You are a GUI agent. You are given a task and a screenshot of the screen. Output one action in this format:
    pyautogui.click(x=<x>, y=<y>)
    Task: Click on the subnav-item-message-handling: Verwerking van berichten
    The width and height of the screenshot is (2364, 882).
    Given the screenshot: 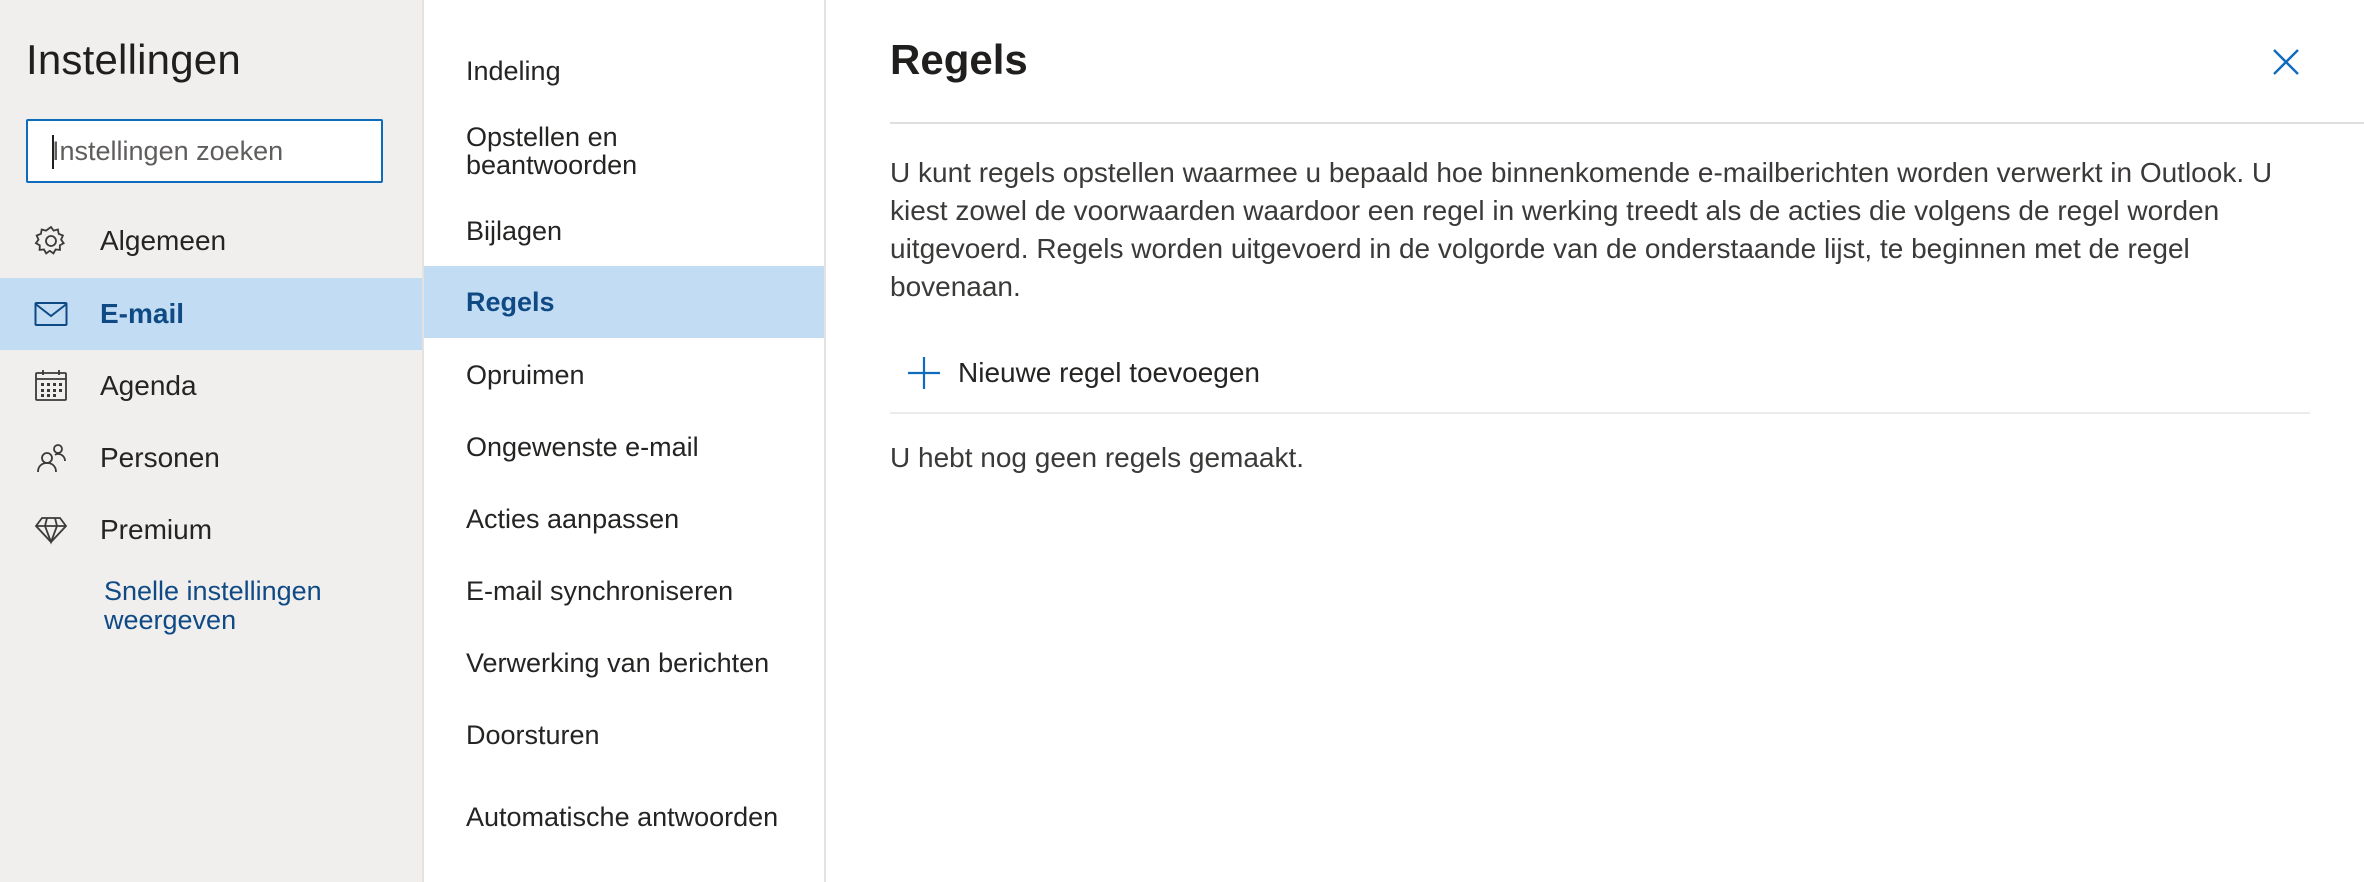 What is the action you would take?
    pyautogui.click(x=624, y=663)
    